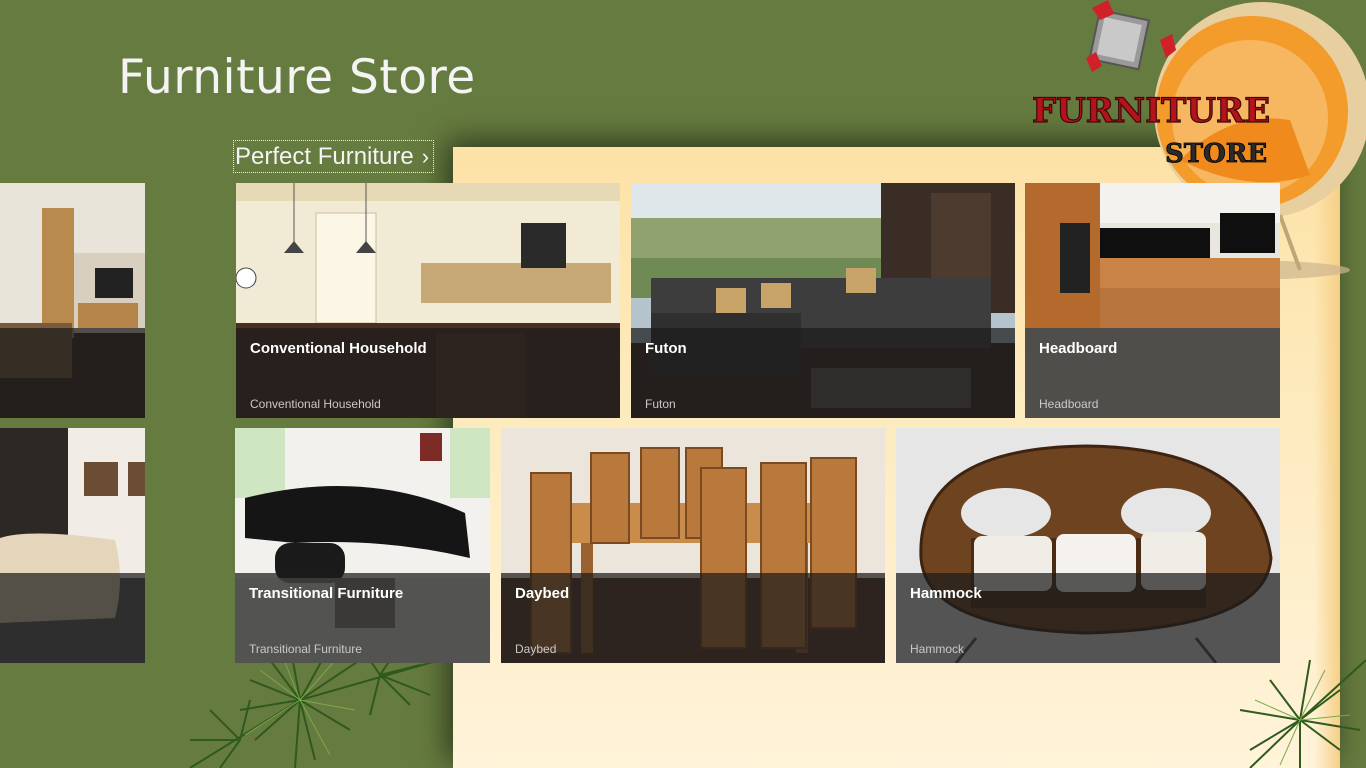 This screenshot has width=1366, height=768. Describe the element at coordinates (1069, 404) in the screenshot. I see `tile-subtitle: Headboard` at that location.